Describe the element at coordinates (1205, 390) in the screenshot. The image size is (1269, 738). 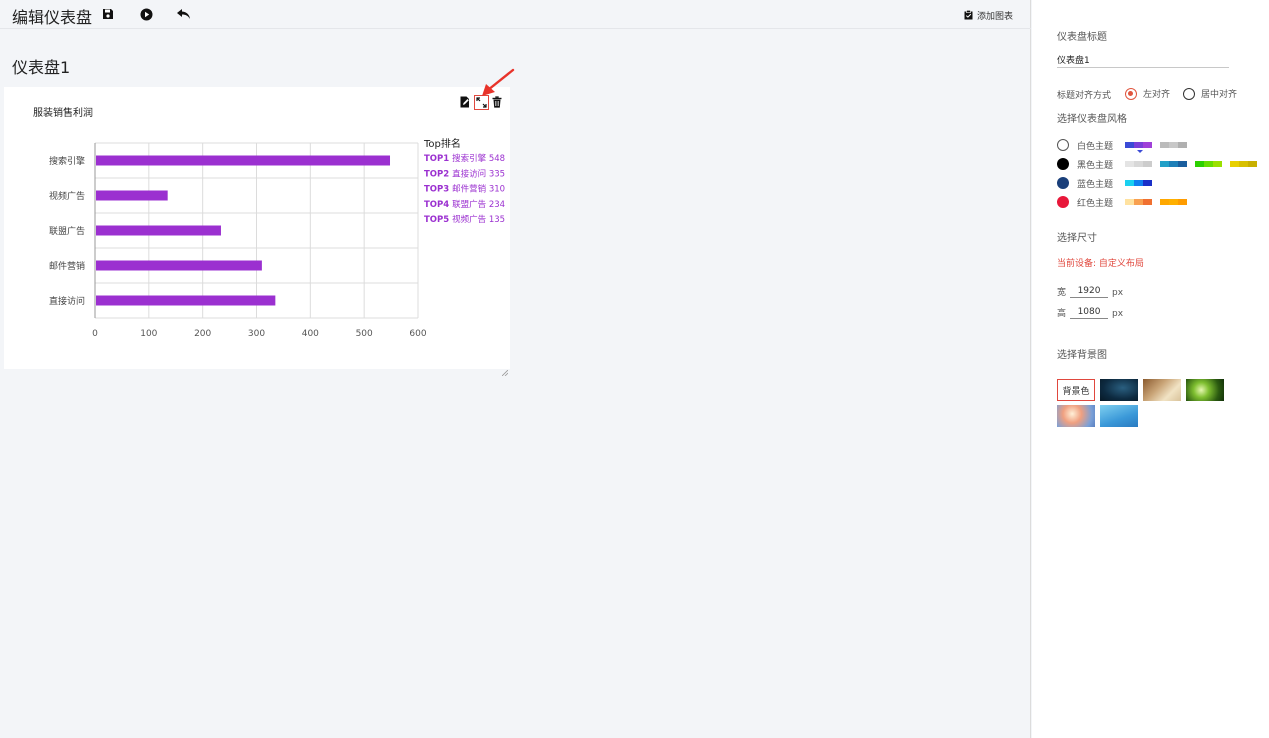
I see `background-thumb-green` at that location.